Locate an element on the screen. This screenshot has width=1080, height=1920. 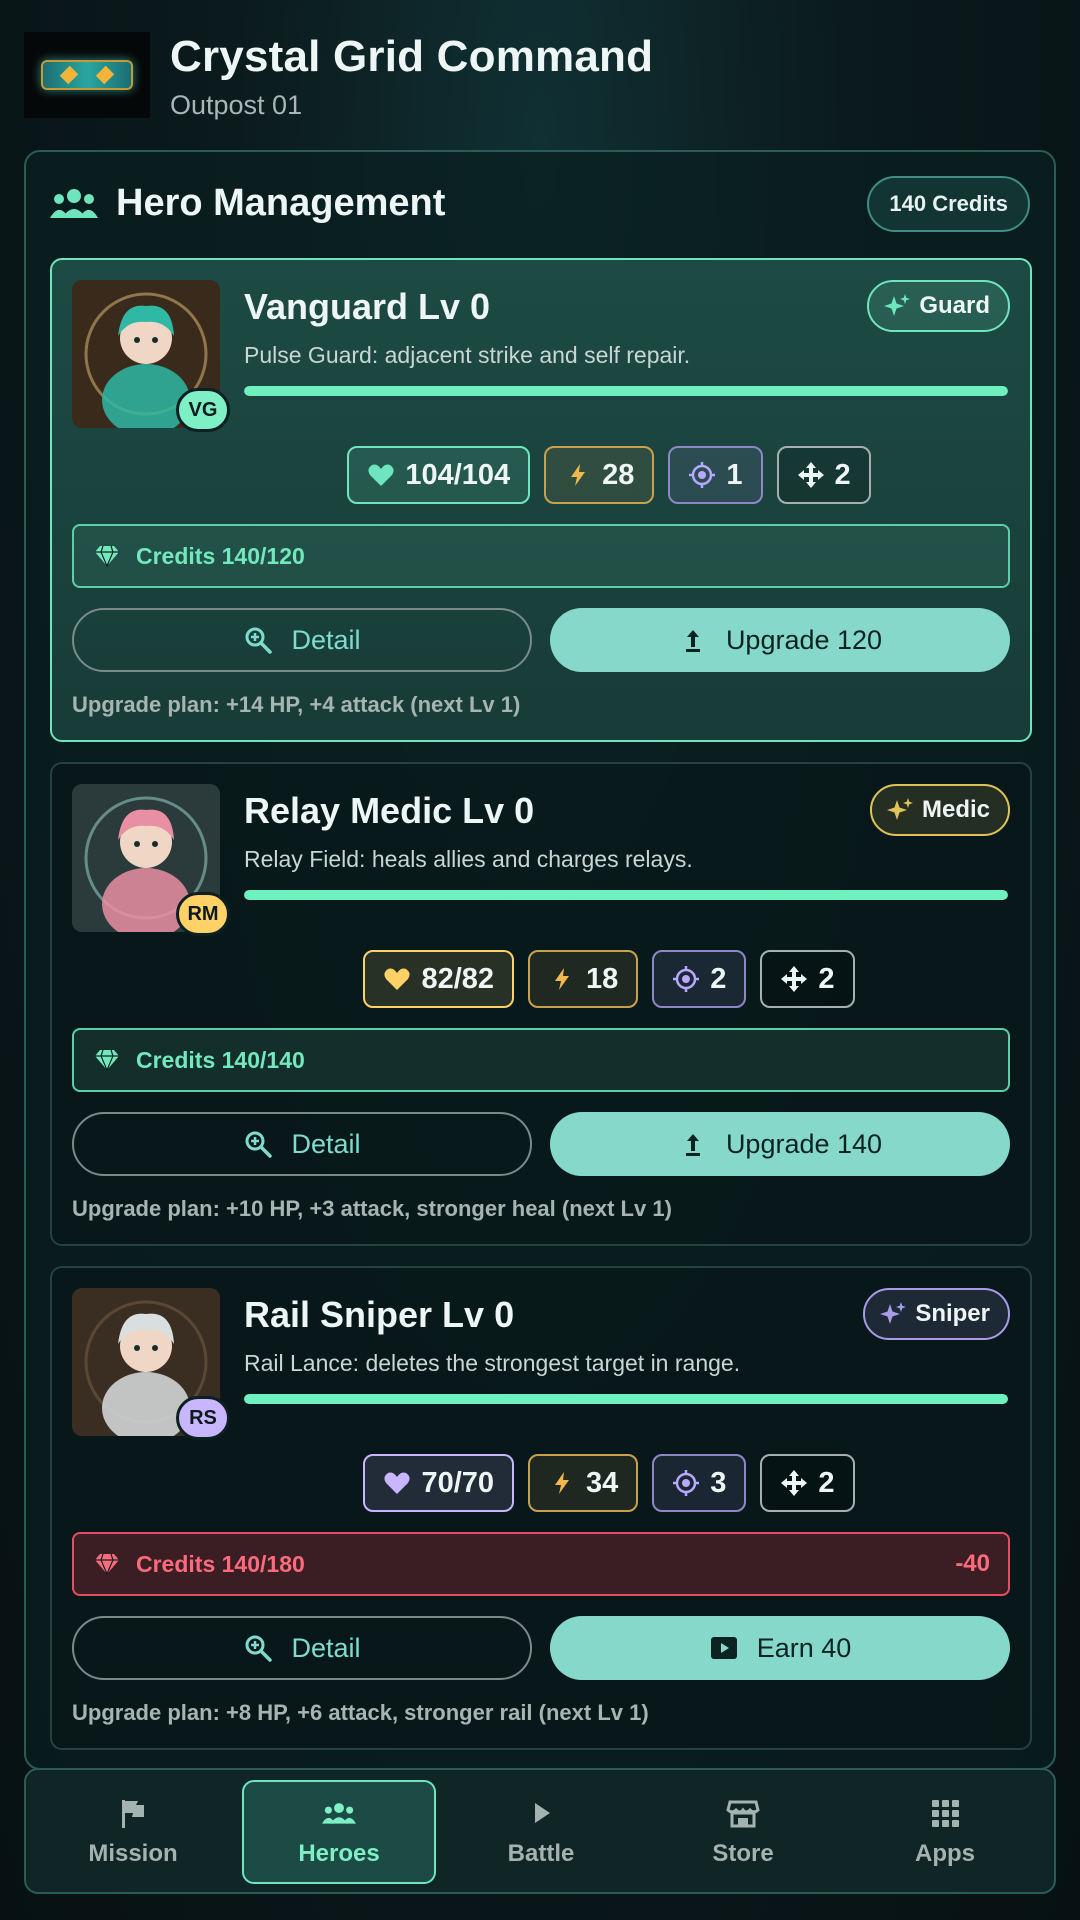
earn-credits-button: Earn 40 is located at coordinates (780, 1648).